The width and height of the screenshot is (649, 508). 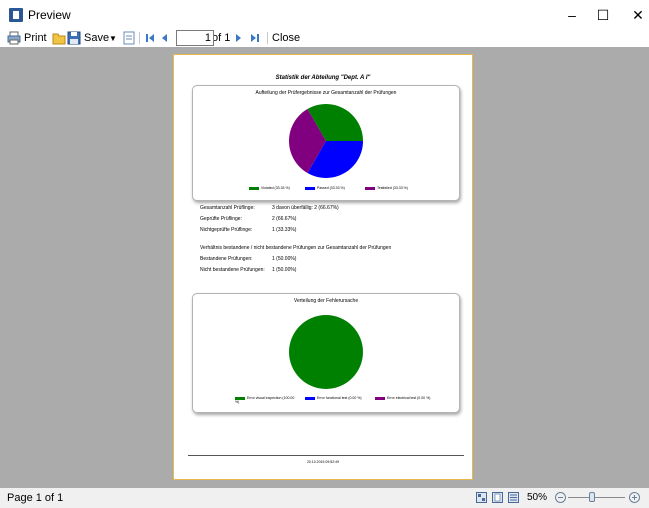 I want to click on previous-page-icon, so click(x=165, y=38).